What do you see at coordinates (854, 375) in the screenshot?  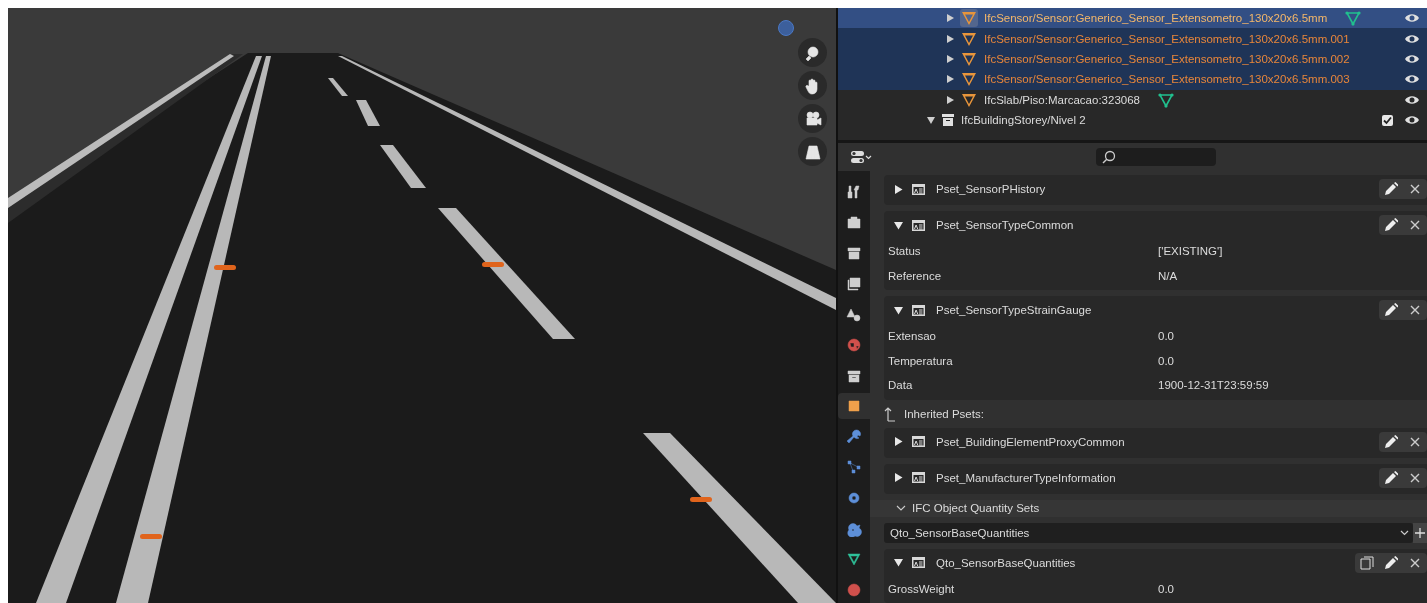 I see `collection-icon` at bounding box center [854, 375].